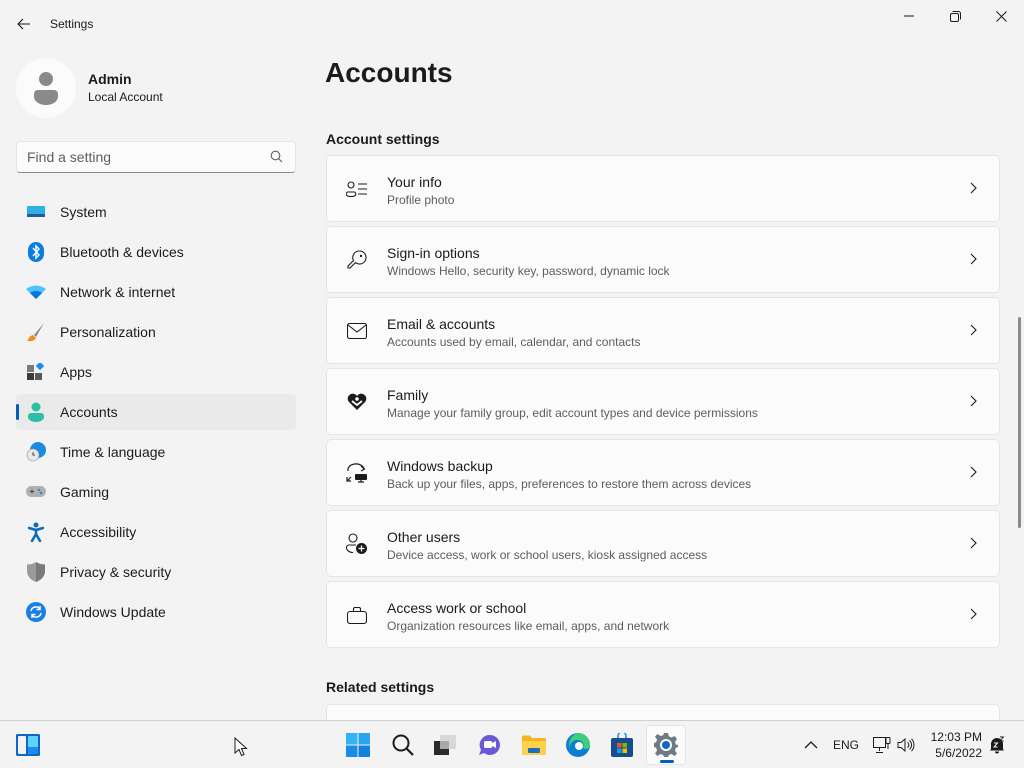  What do you see at coordinates (421, 200) in the screenshot?
I see `card-subtitle: Profile photo` at bounding box center [421, 200].